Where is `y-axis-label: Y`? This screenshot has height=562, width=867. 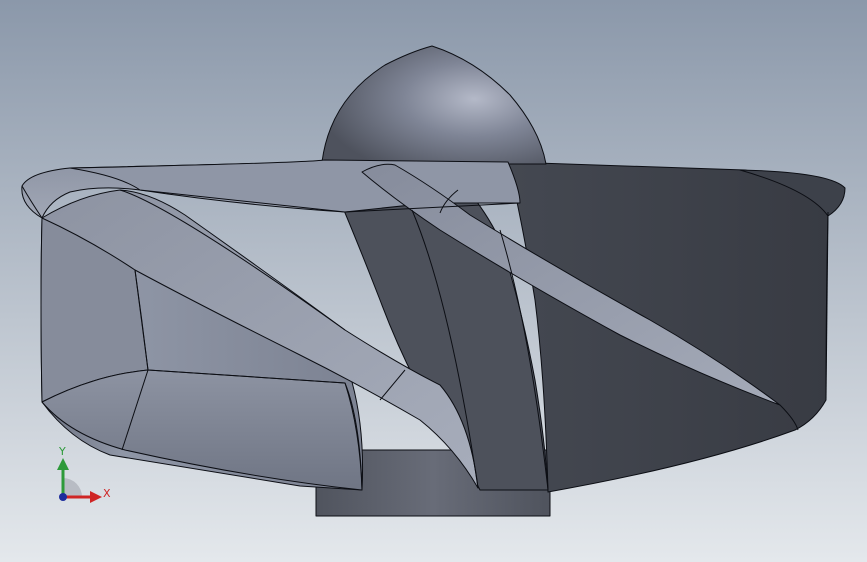
y-axis-label: Y is located at coordinates (62, 451).